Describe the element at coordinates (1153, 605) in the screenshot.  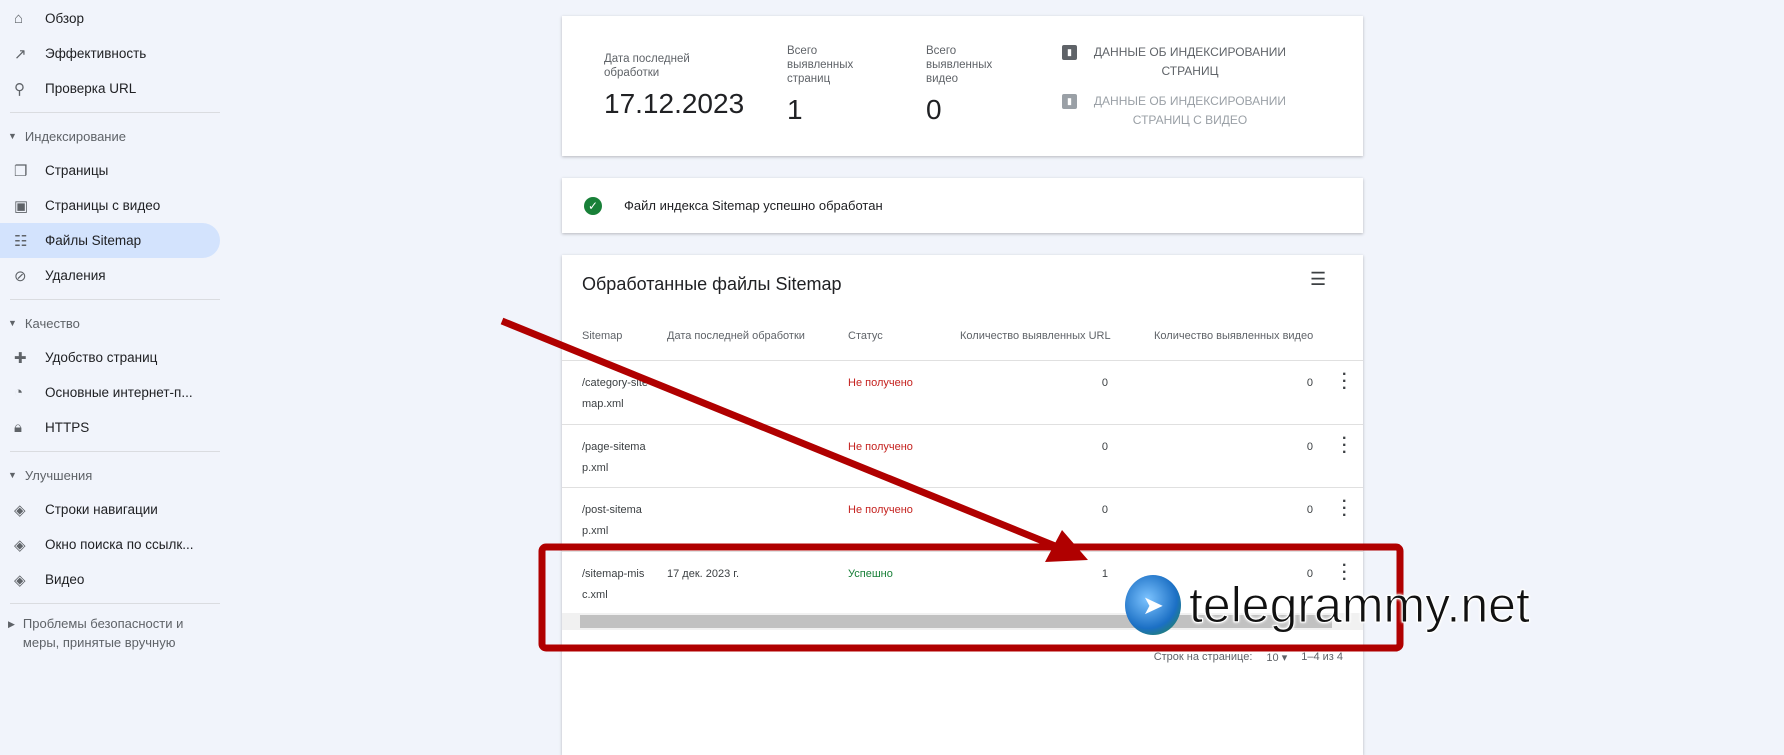
I see `telegram-globe-logo: ➤` at that location.